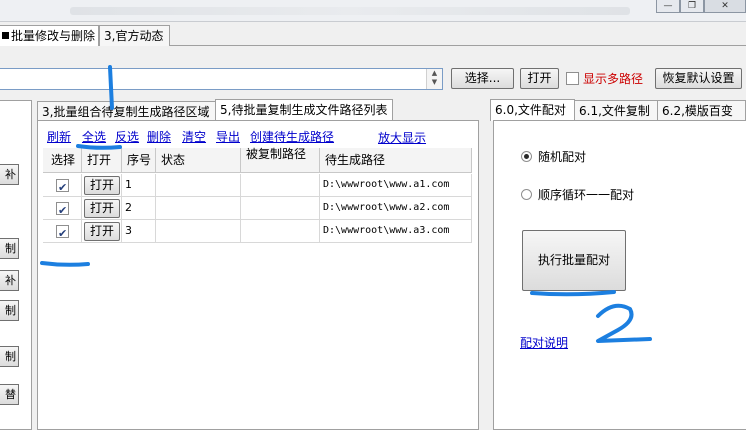  I want to click on left-button-3: 补, so click(9, 280).